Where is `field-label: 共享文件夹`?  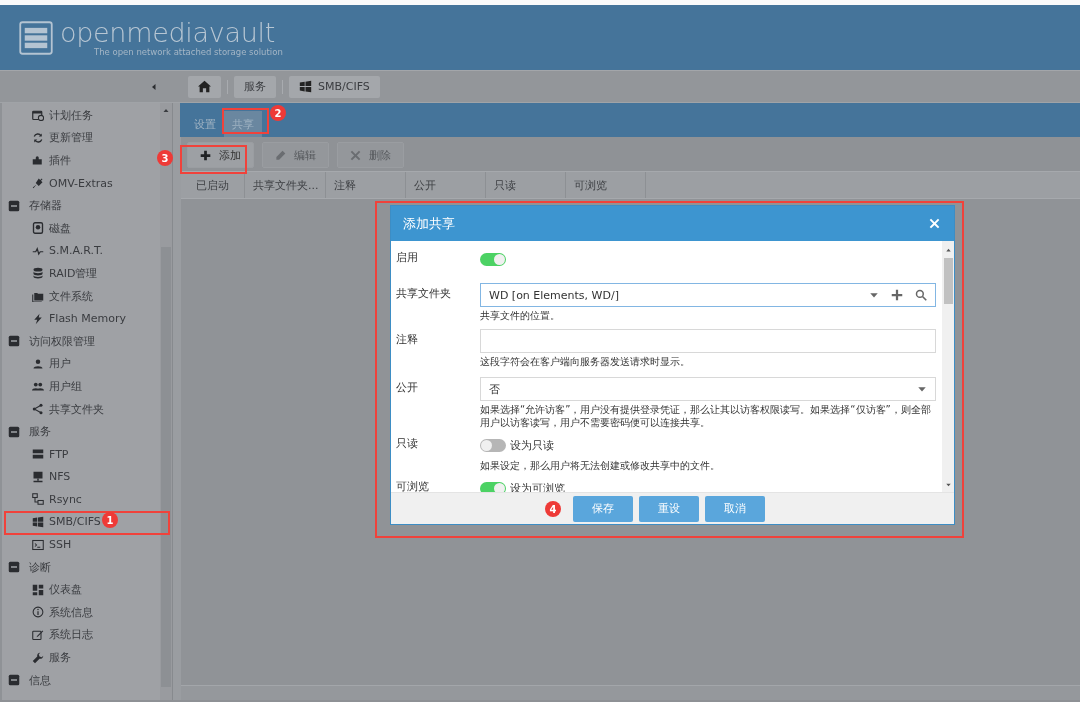
field-label: 共享文件夹 is located at coordinates (424, 294).